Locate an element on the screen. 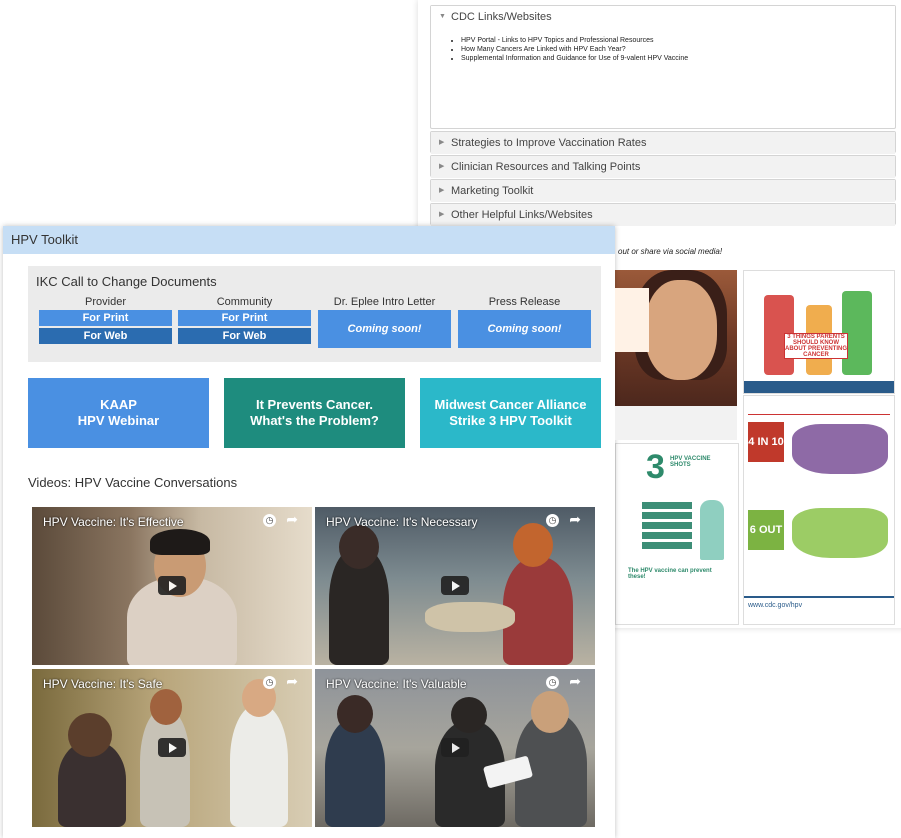  video-necessary: HPV Vaccine: It's Necessary ◷ ➦ is located at coordinates (455, 586).